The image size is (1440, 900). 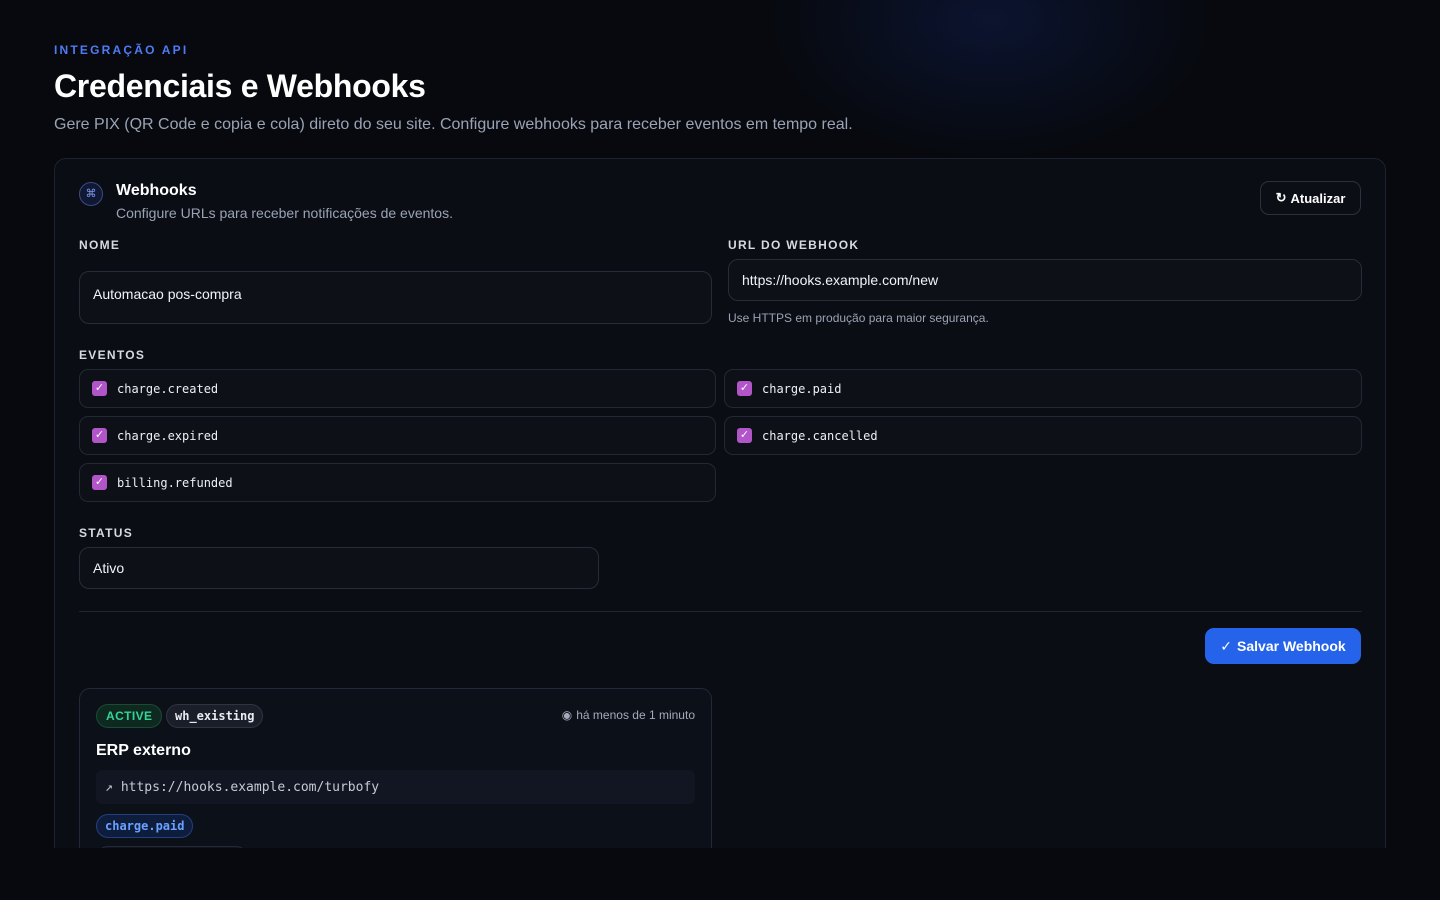 I want to click on viewport-bottom, so click(x=720, y=874).